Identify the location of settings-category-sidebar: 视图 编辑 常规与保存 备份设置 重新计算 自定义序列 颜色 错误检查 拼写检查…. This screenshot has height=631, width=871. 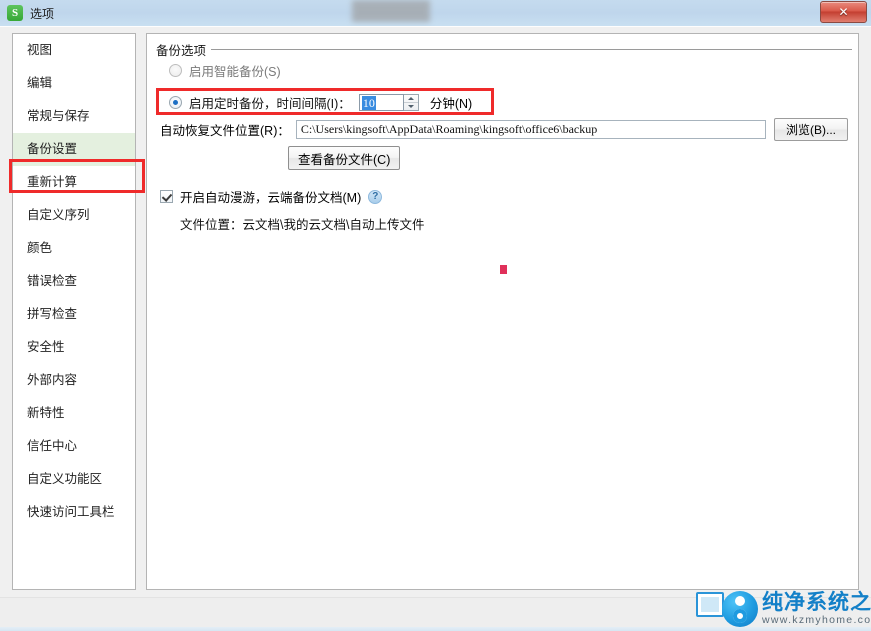
(74, 311).